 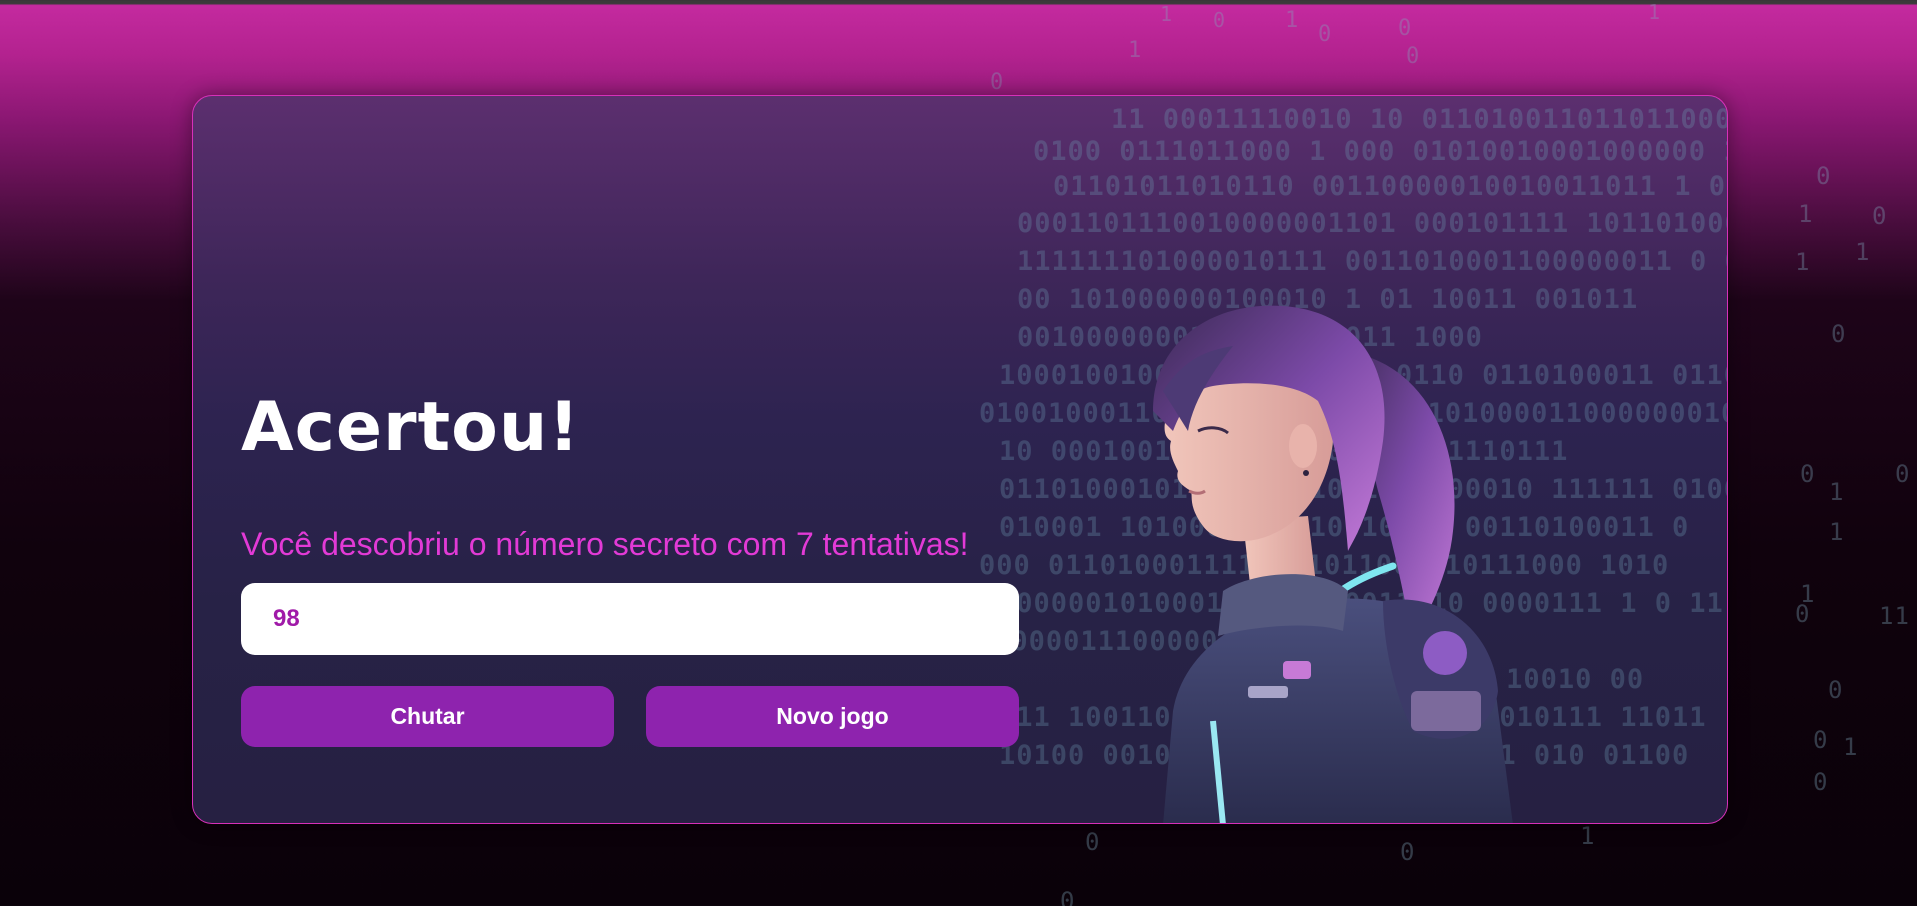 What do you see at coordinates (427, 716) in the screenshot?
I see `guess-button: Chutar` at bounding box center [427, 716].